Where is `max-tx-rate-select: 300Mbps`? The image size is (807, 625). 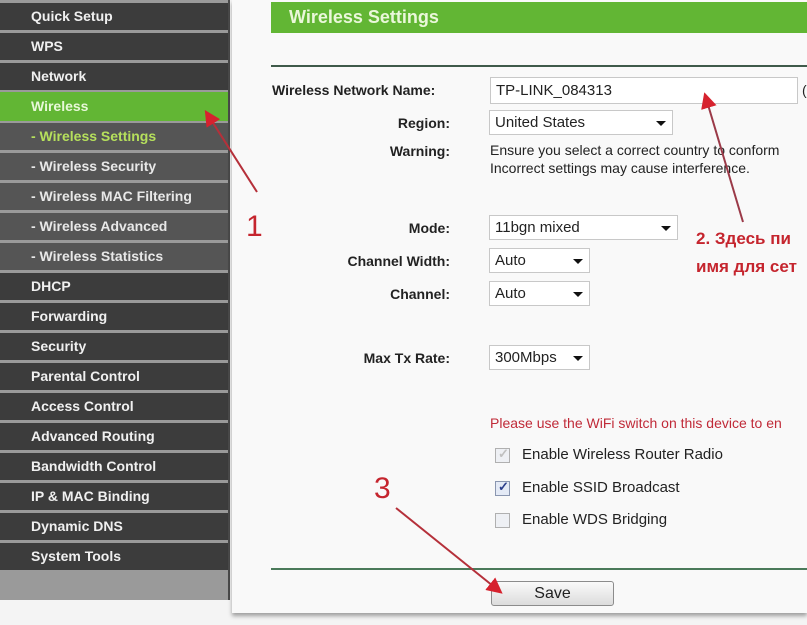
max-tx-rate-select: 300Mbps is located at coordinates (539, 357).